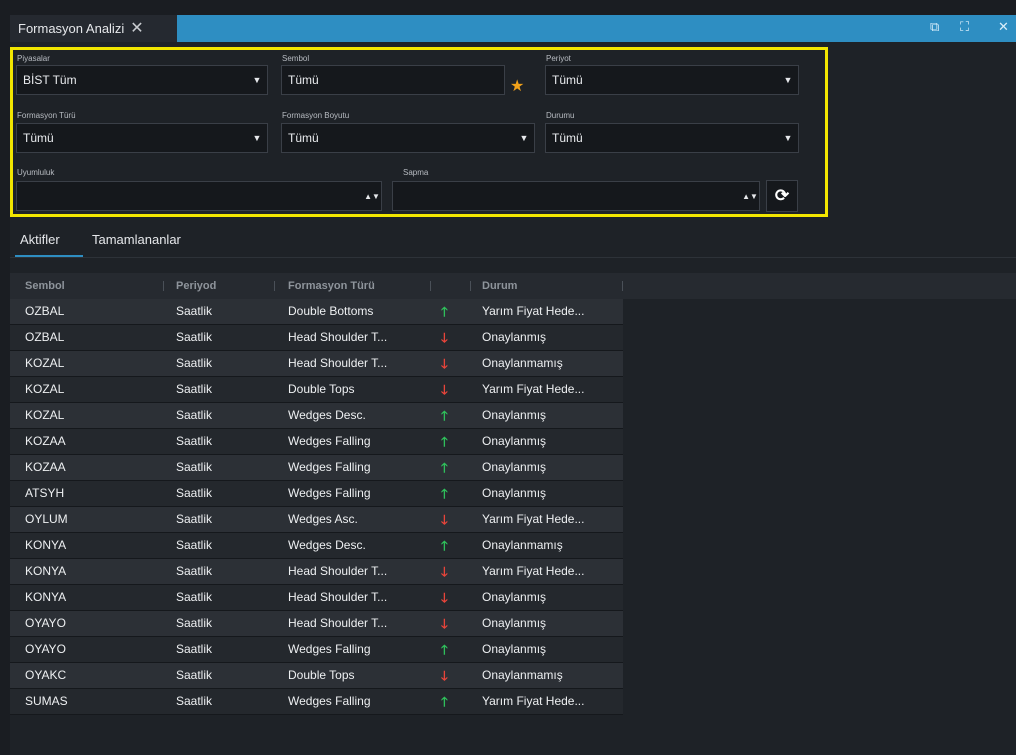 The width and height of the screenshot is (1016, 755). I want to click on expand-window-icon: ⛶, so click(964, 27).